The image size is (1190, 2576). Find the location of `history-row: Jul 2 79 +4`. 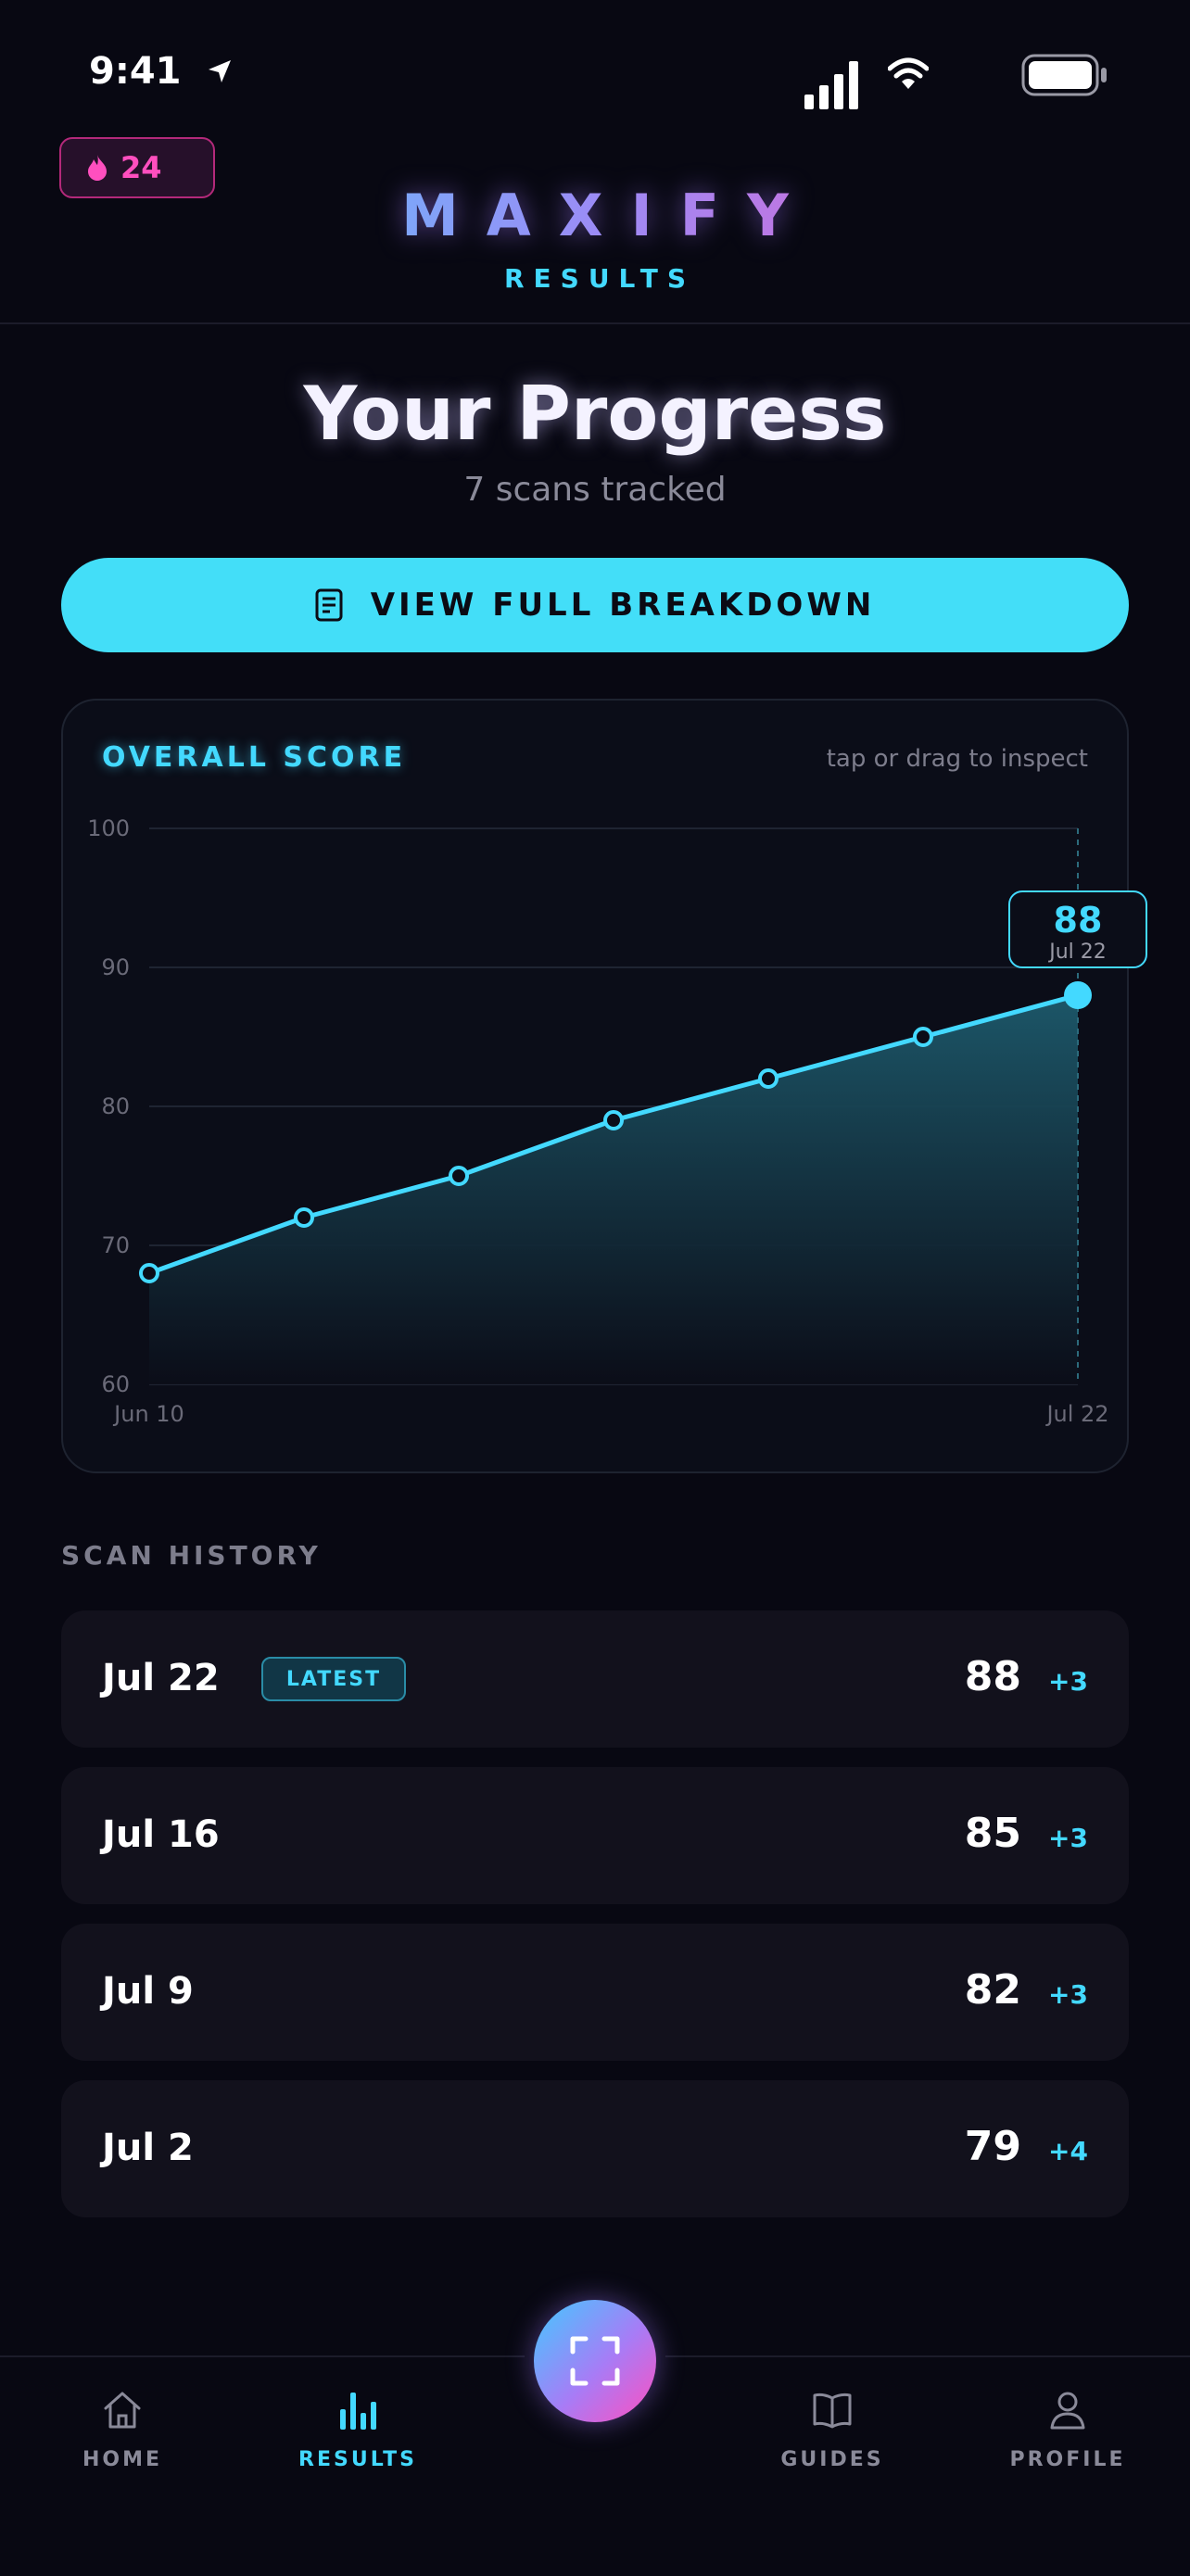

history-row: Jul 2 79 +4 is located at coordinates (595, 2148).